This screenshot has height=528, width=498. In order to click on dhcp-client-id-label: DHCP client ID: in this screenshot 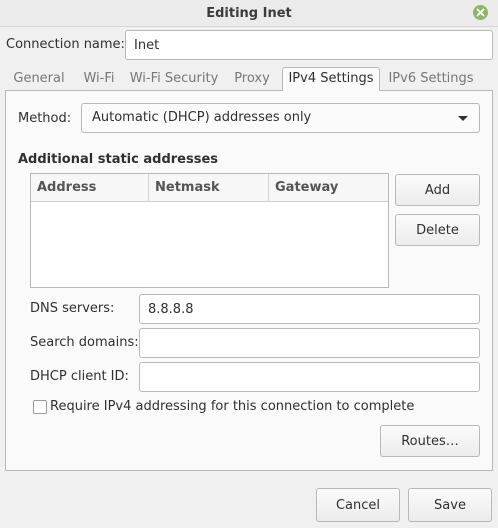, I will do `click(79, 376)`.